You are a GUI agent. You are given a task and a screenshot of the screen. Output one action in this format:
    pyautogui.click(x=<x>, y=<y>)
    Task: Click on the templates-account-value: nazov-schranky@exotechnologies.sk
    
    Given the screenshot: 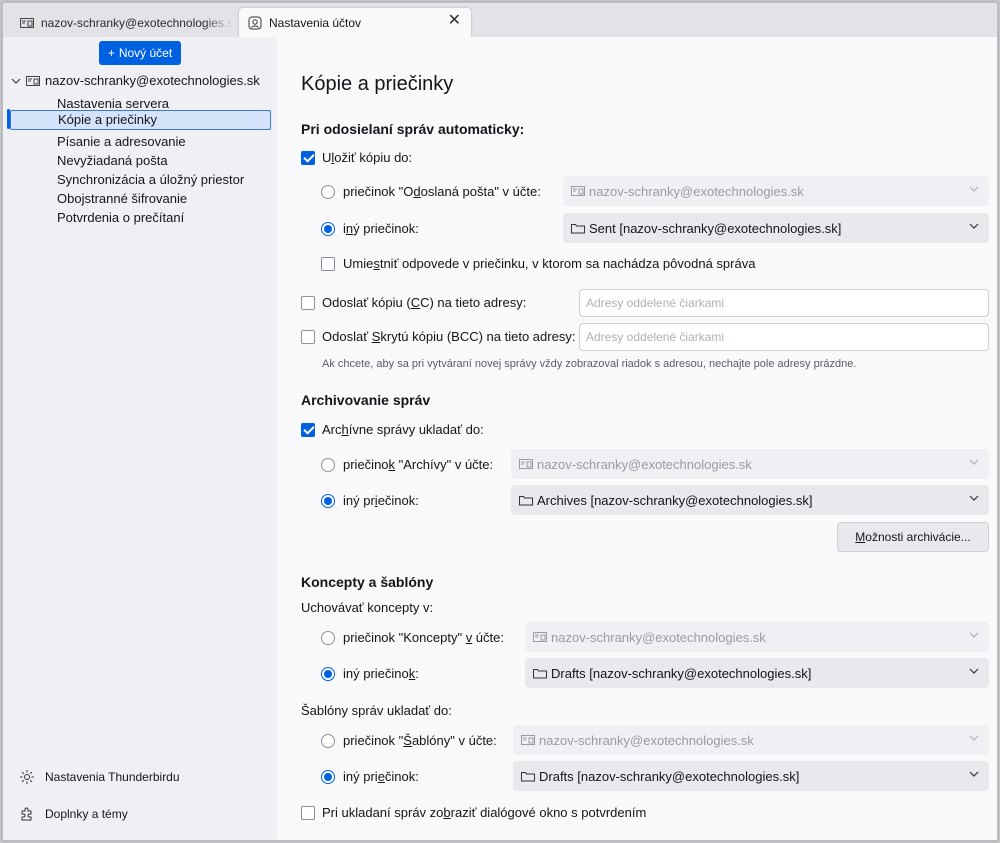 What is the action you would take?
    pyautogui.click(x=646, y=740)
    